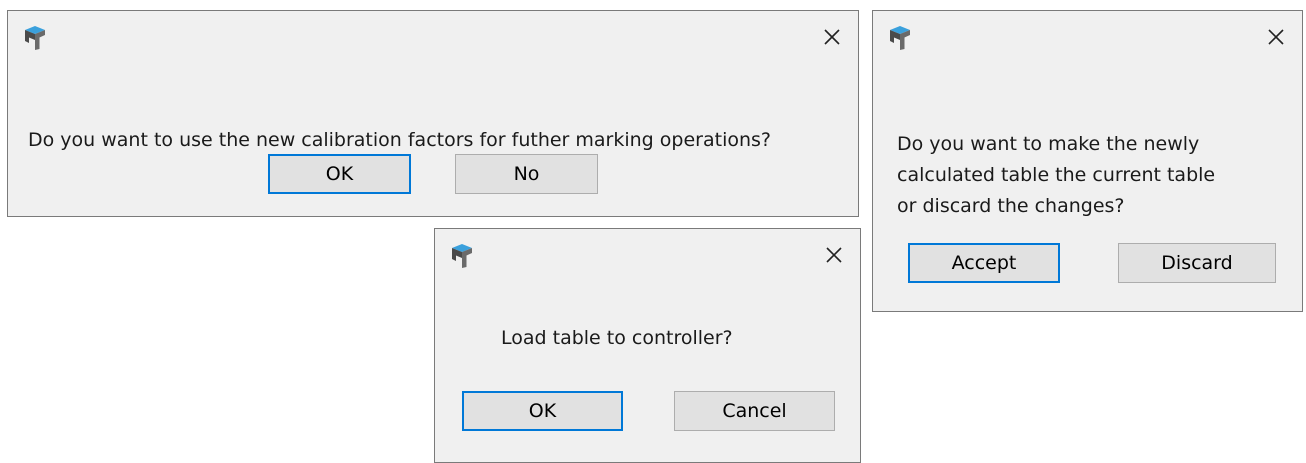  I want to click on accept-button: Accept, so click(984, 263).